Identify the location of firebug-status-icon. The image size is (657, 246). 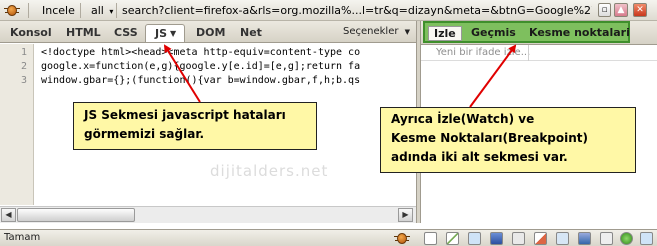
(402, 238).